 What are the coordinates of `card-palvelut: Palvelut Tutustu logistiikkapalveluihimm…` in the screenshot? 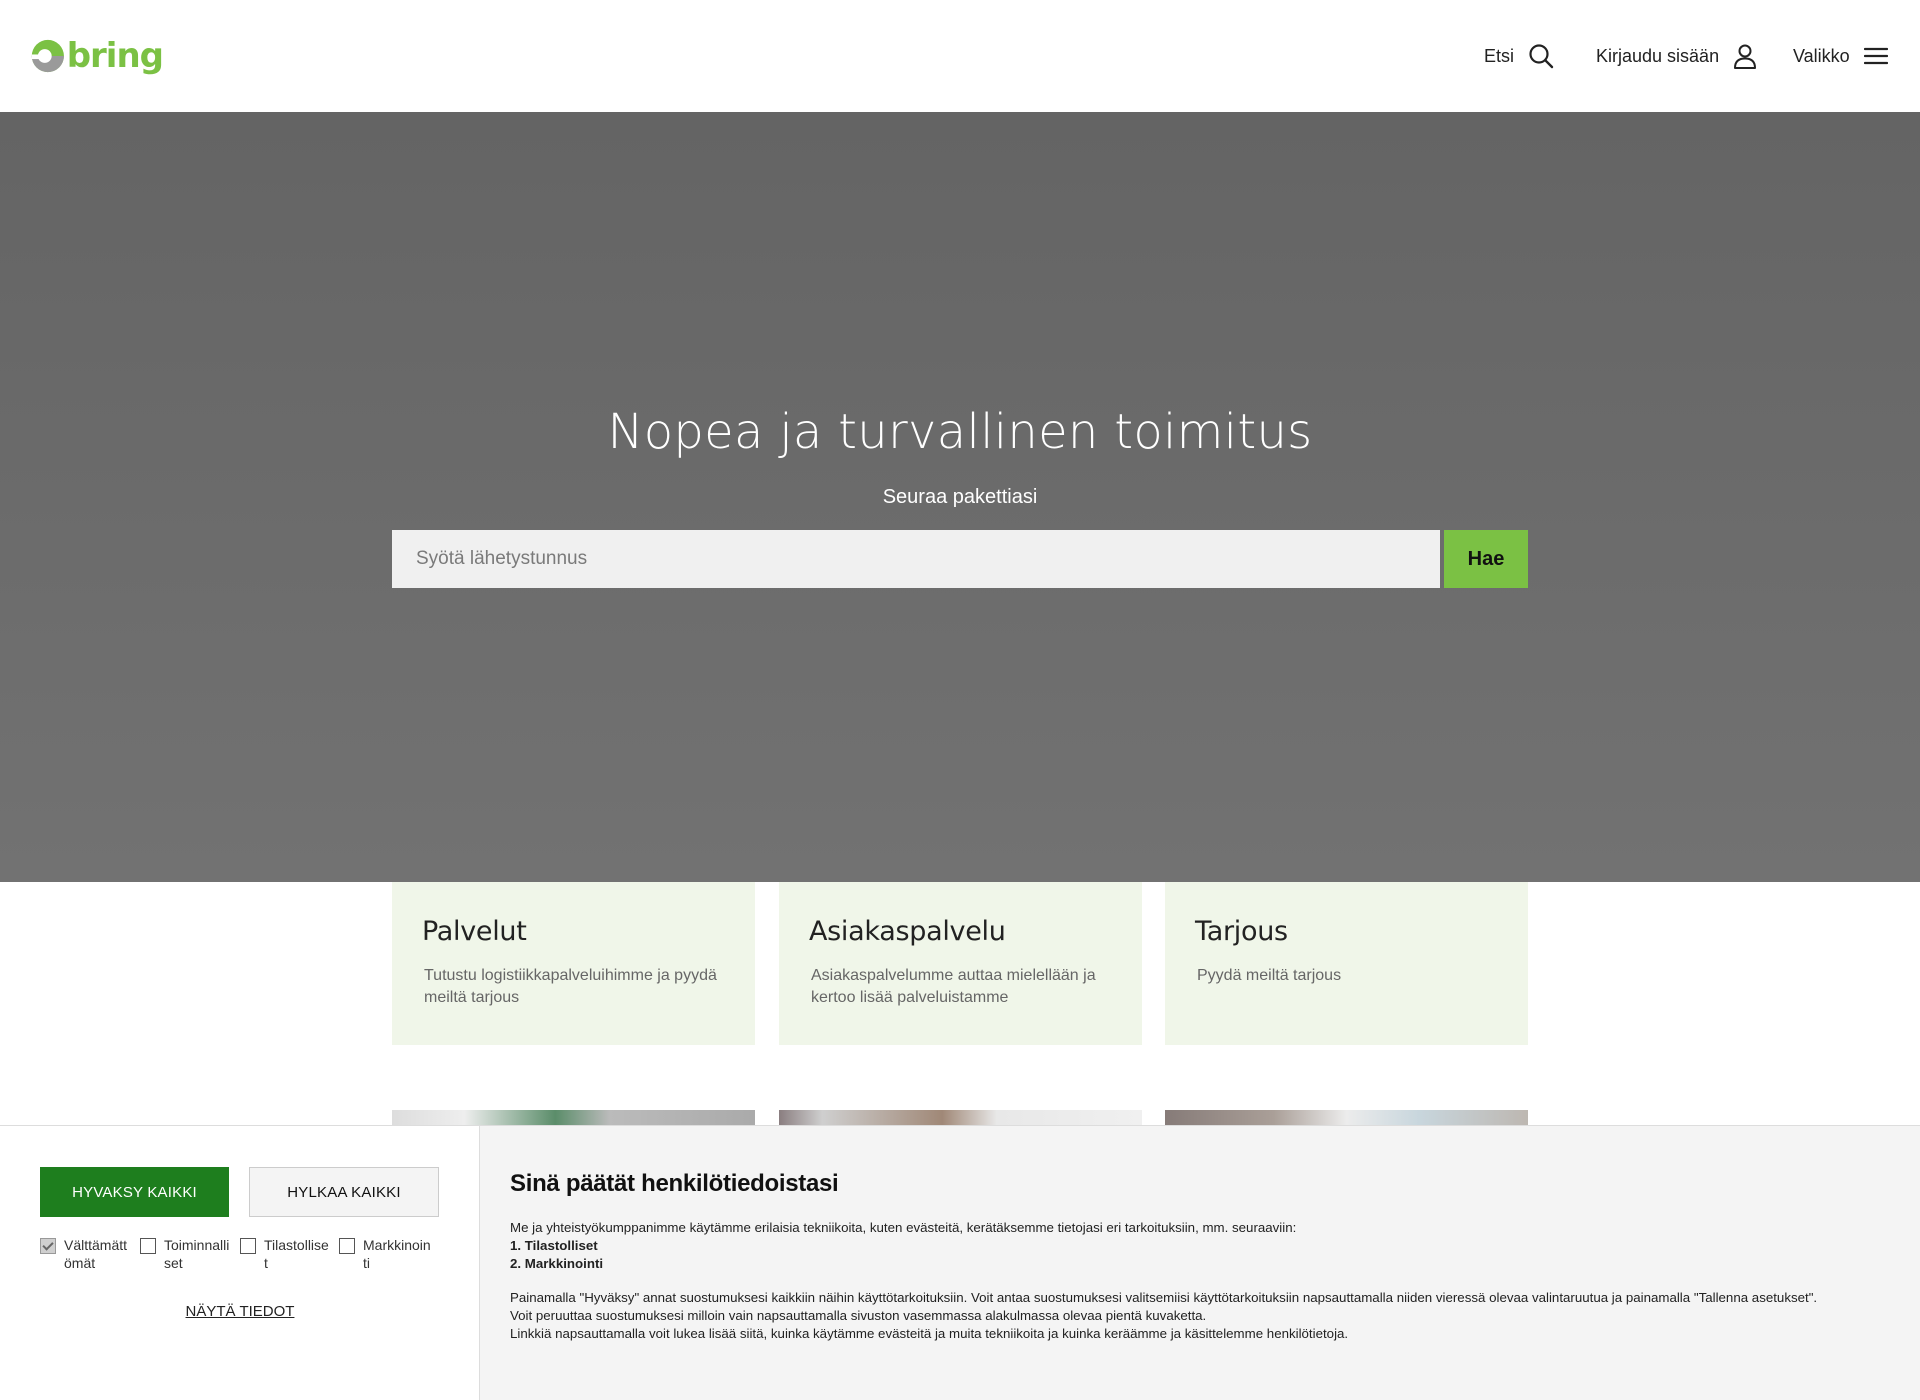 It's located at (573, 963).